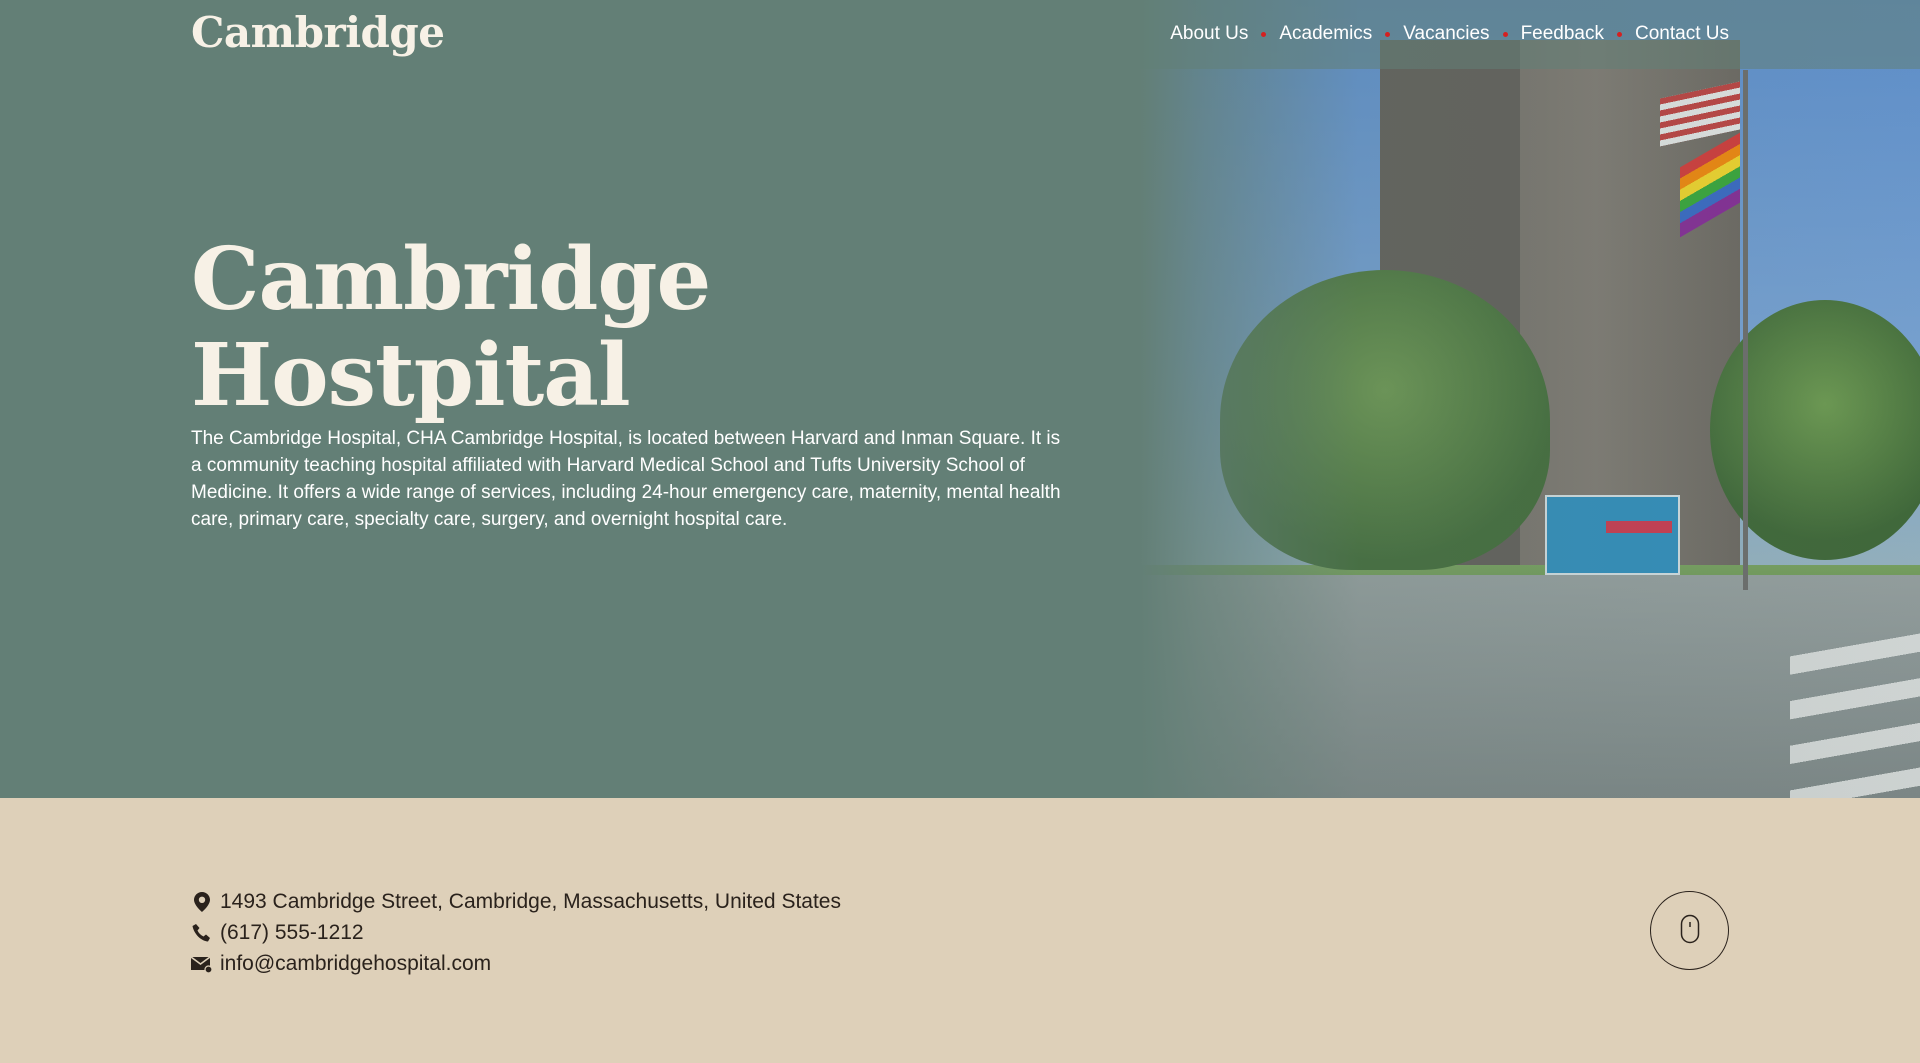  What do you see at coordinates (1209, 34) in the screenshot?
I see `nav-about-us: About Us` at bounding box center [1209, 34].